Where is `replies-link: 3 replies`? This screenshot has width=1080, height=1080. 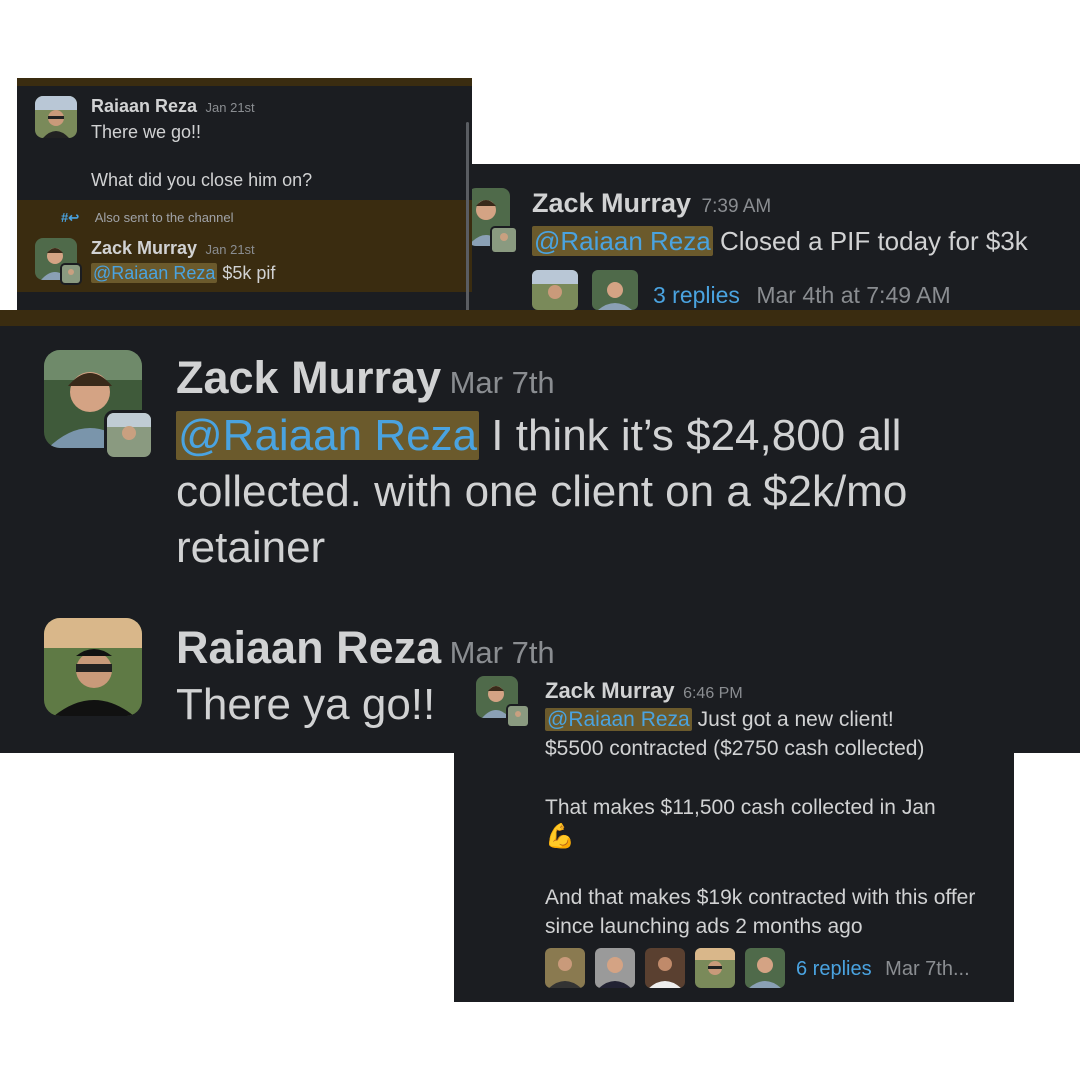
replies-link: 3 replies is located at coordinates (696, 295).